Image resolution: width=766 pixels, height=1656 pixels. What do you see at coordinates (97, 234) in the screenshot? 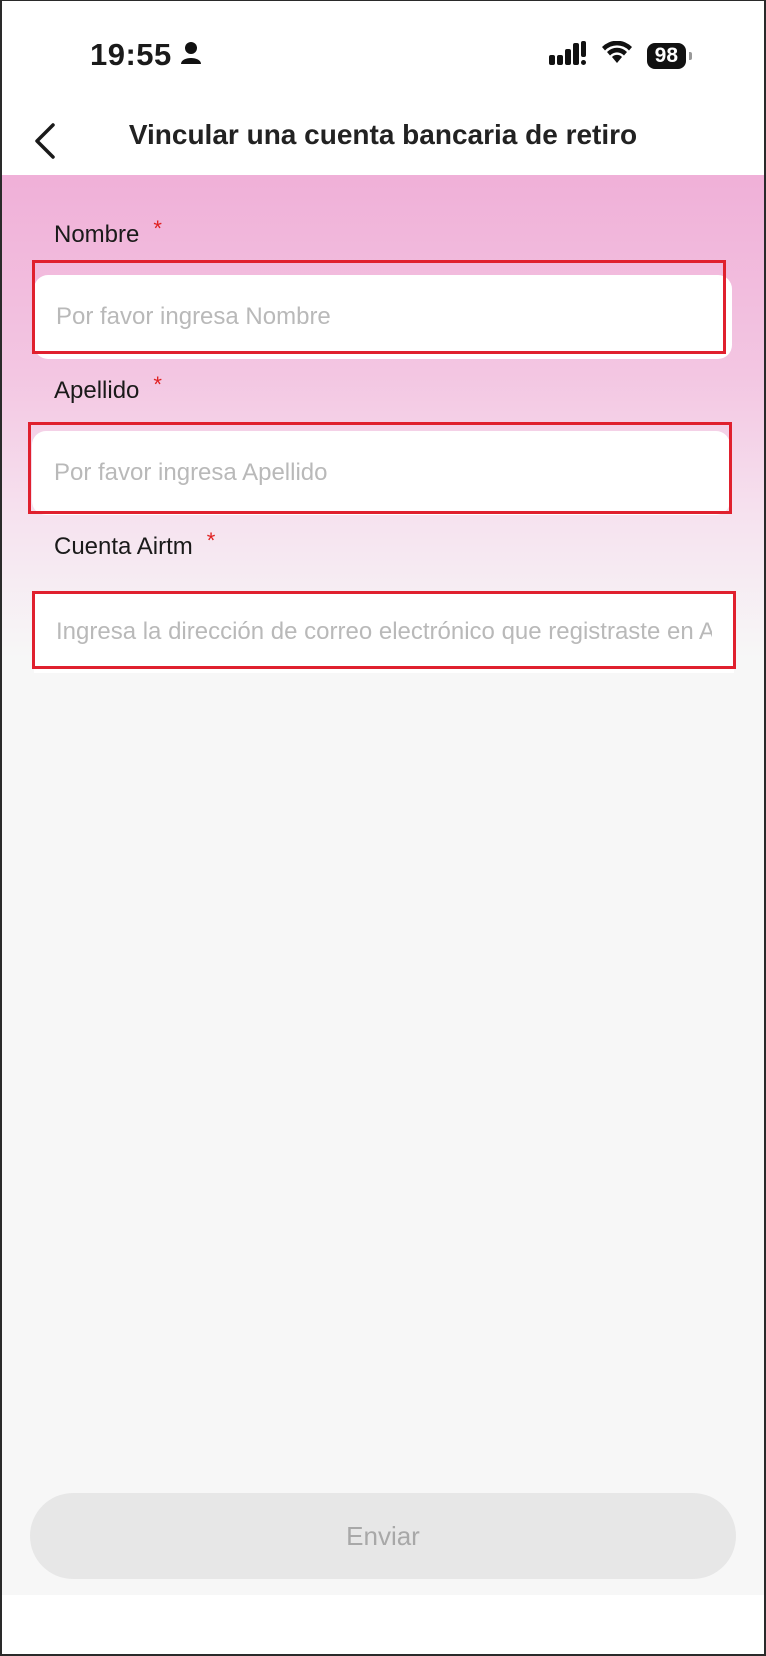
I see `first-name-label-text: Nombre` at bounding box center [97, 234].